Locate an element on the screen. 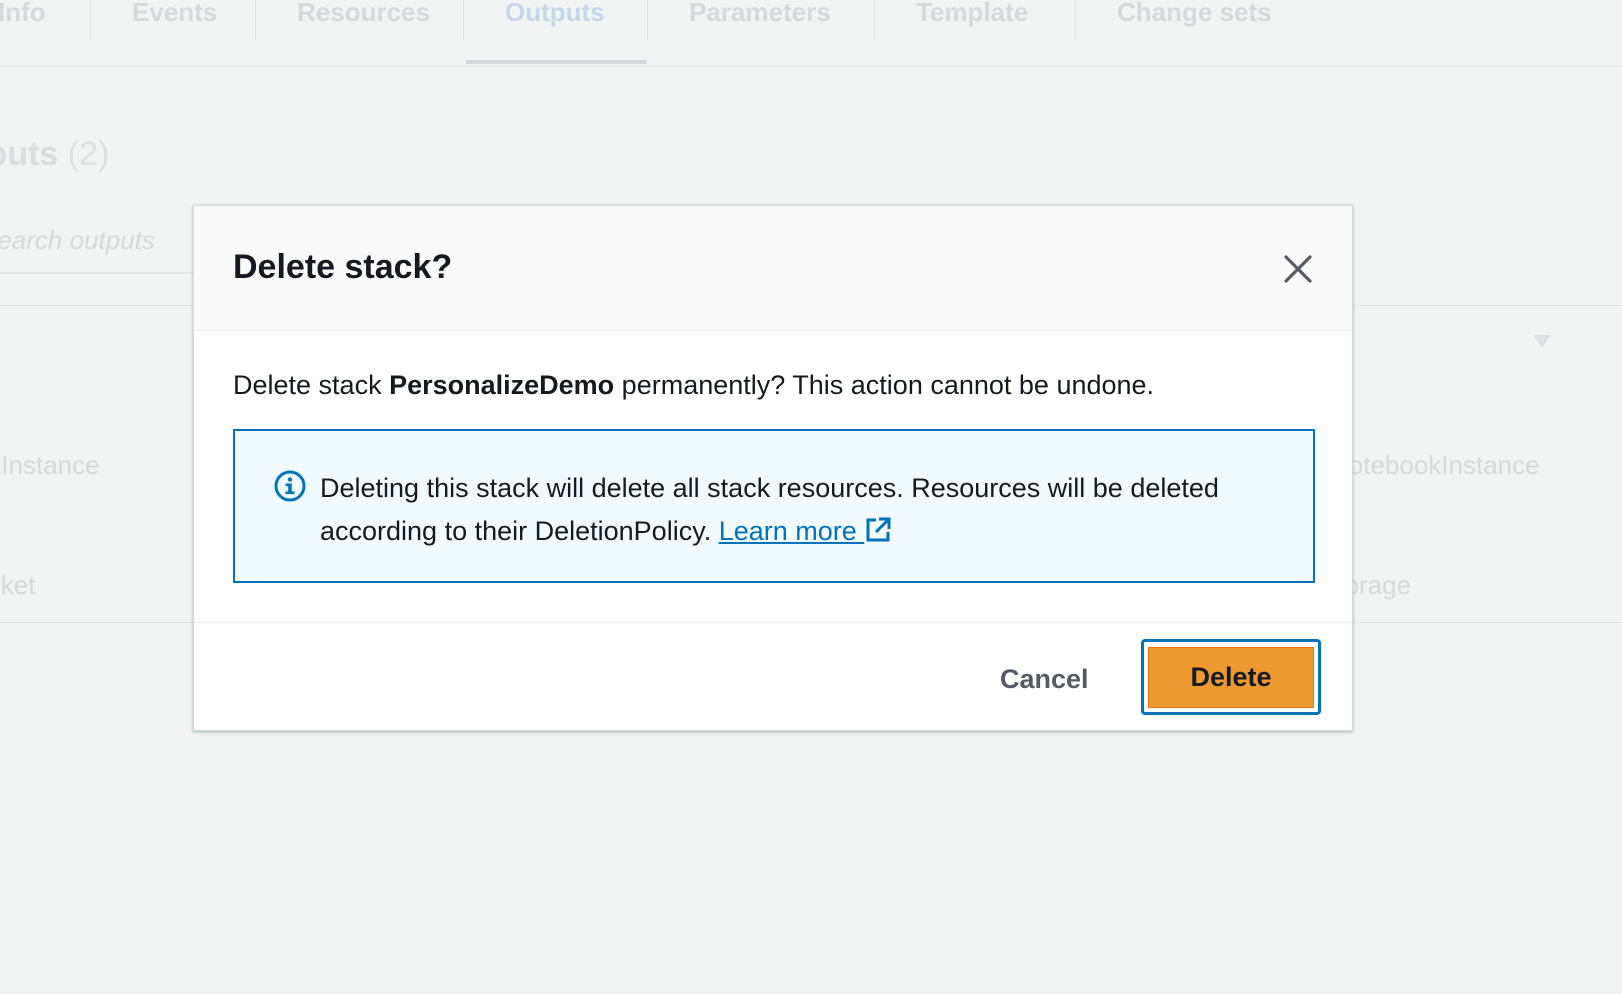  learn-more-label: Learn more is located at coordinates (791, 531).